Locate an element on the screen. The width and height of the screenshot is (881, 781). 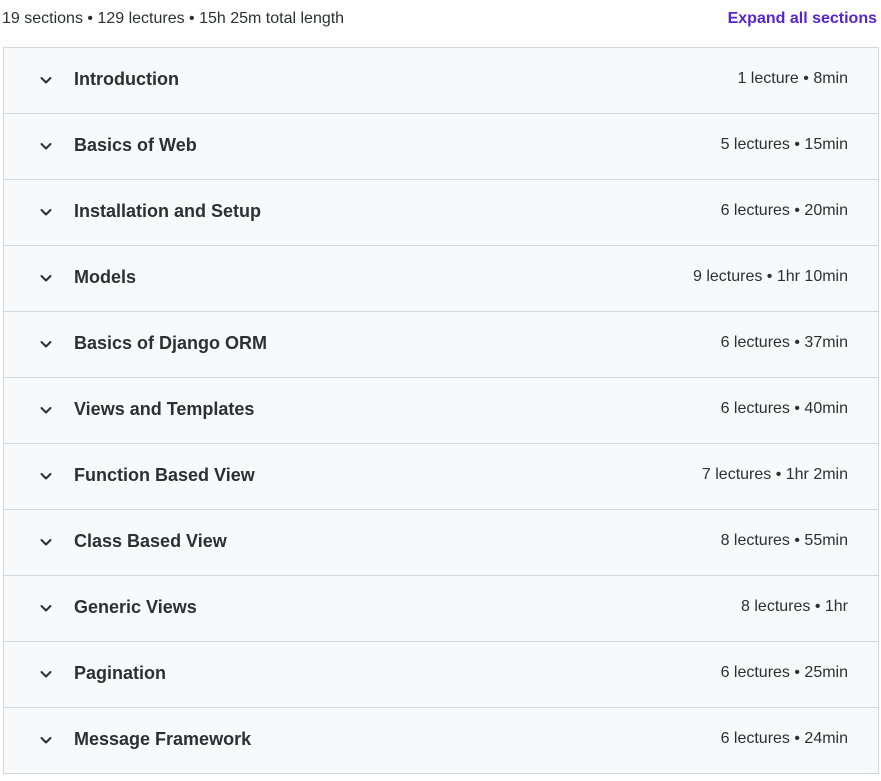
expand-all-sections-button: Expand all sections is located at coordinates (802, 19).